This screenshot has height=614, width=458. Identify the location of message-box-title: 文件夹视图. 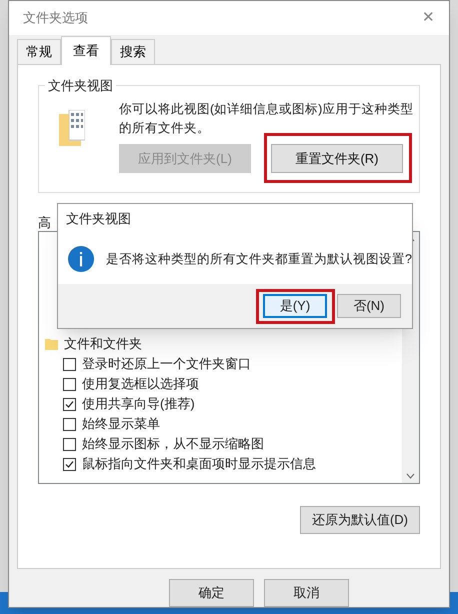
(98, 219).